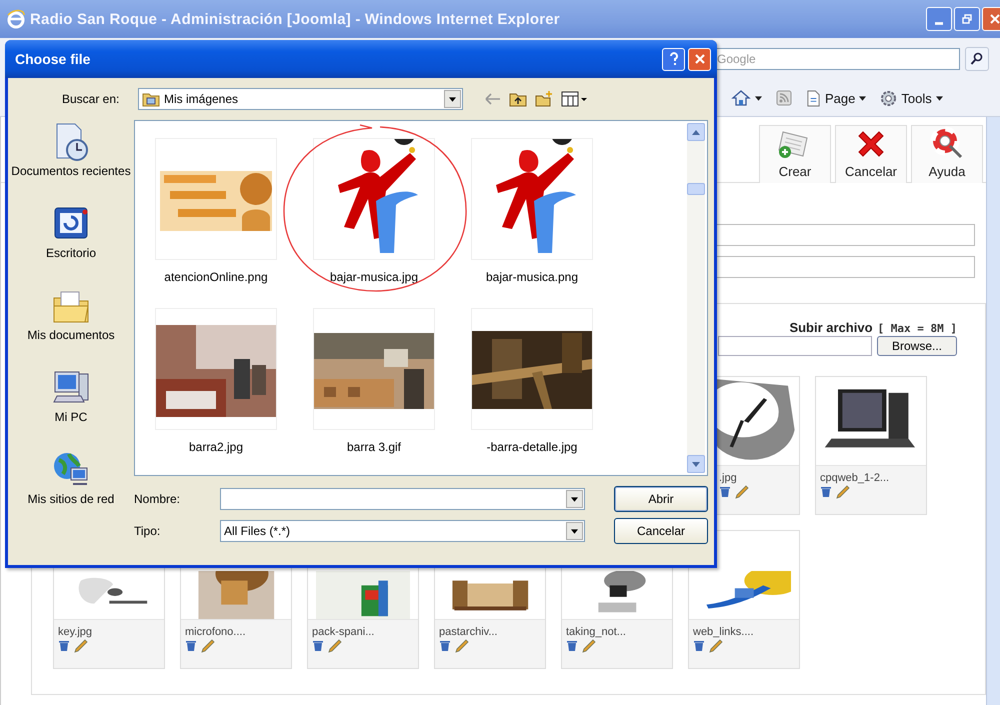 This screenshot has width=1000, height=705. I want to click on back-icon, so click(493, 99).